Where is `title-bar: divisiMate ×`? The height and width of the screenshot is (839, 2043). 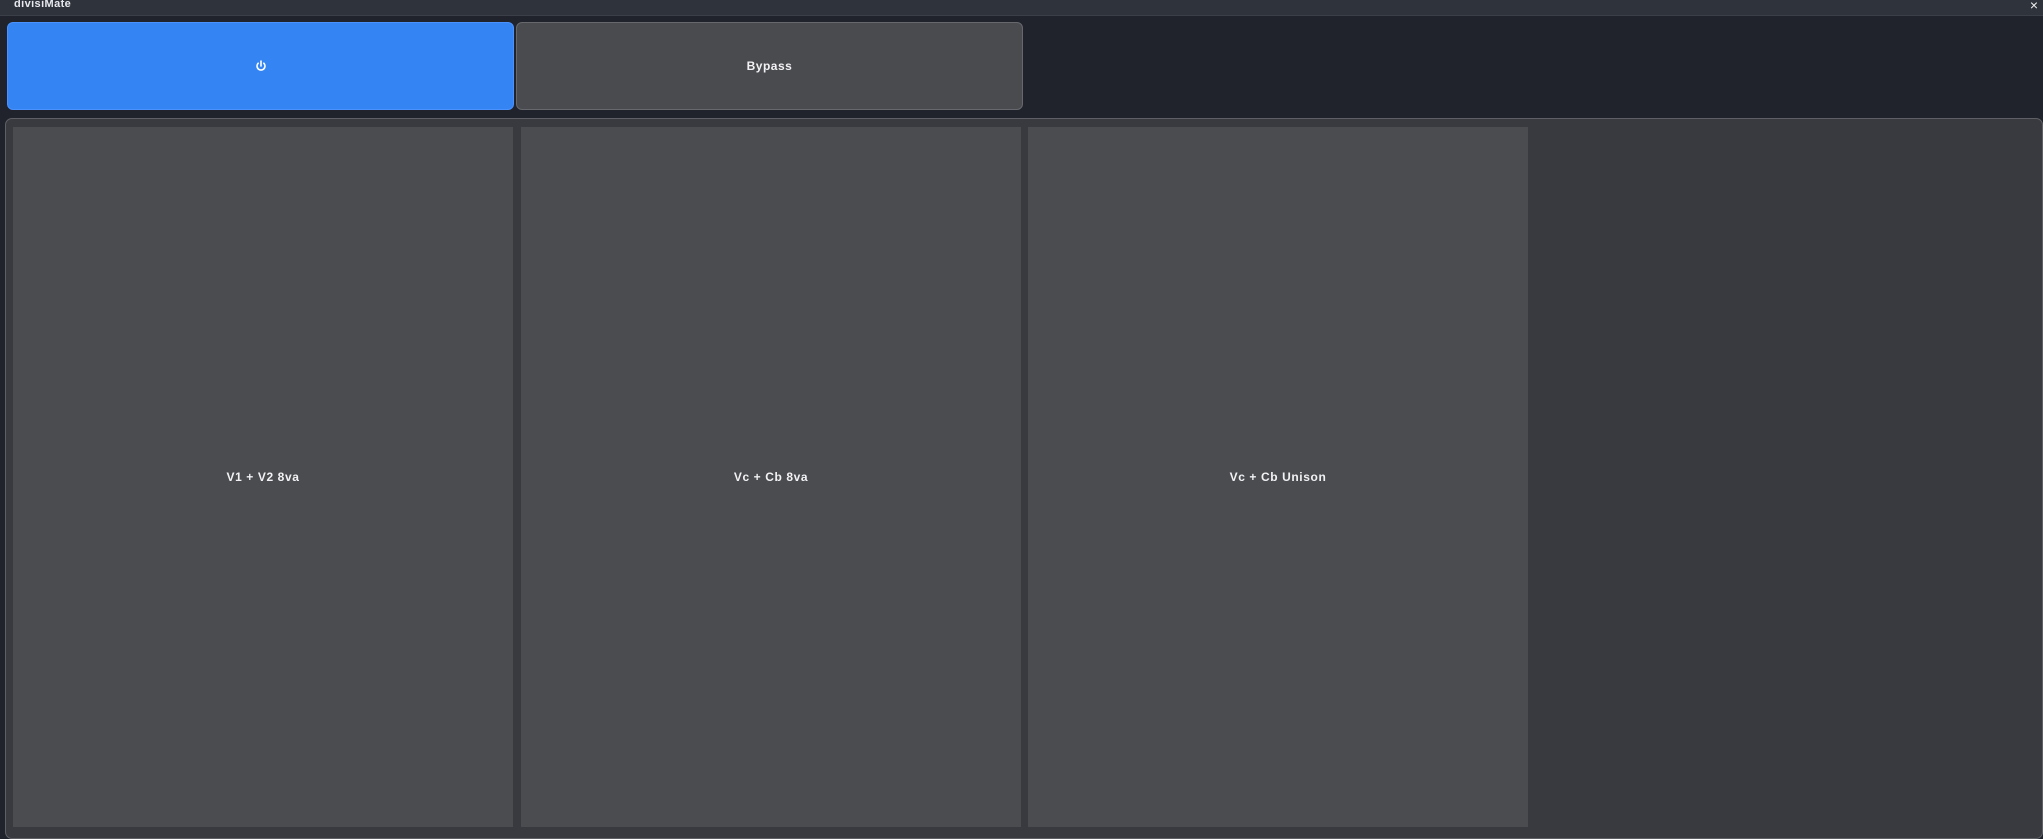 title-bar: divisiMate × is located at coordinates (1021, 8).